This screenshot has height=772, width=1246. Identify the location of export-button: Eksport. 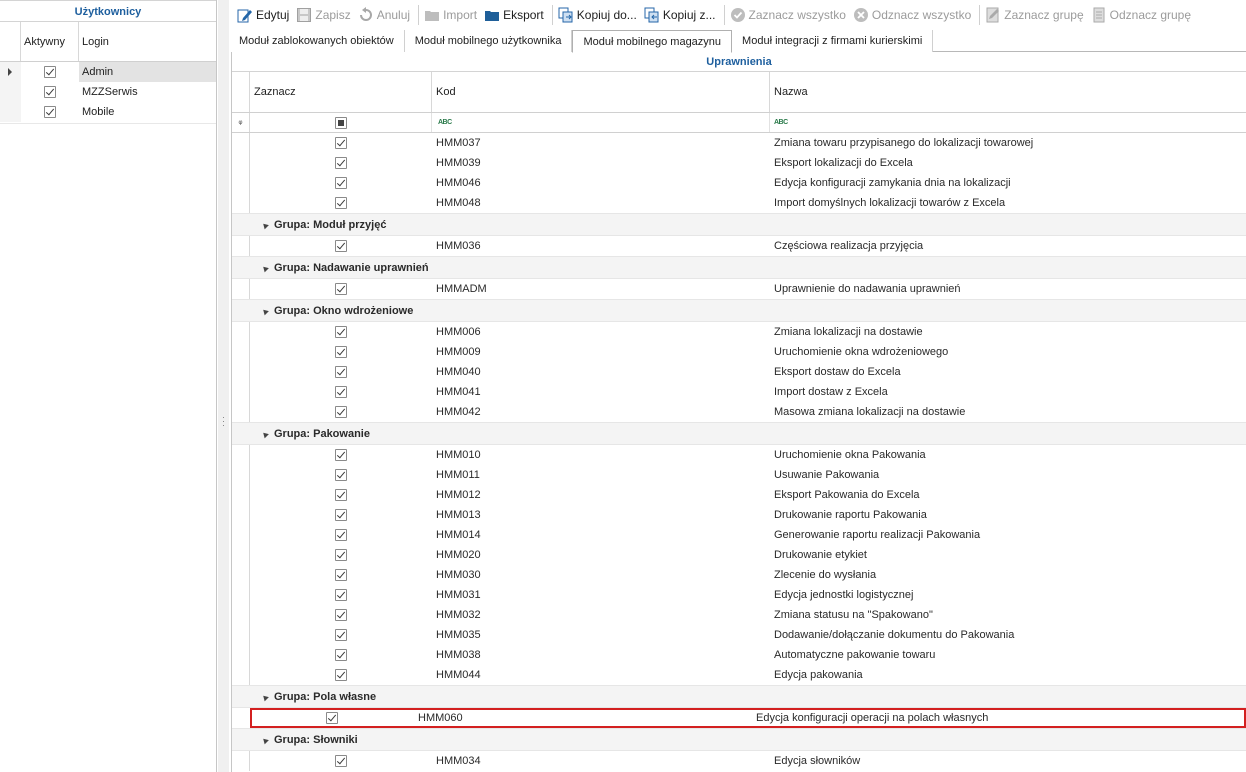
(515, 15).